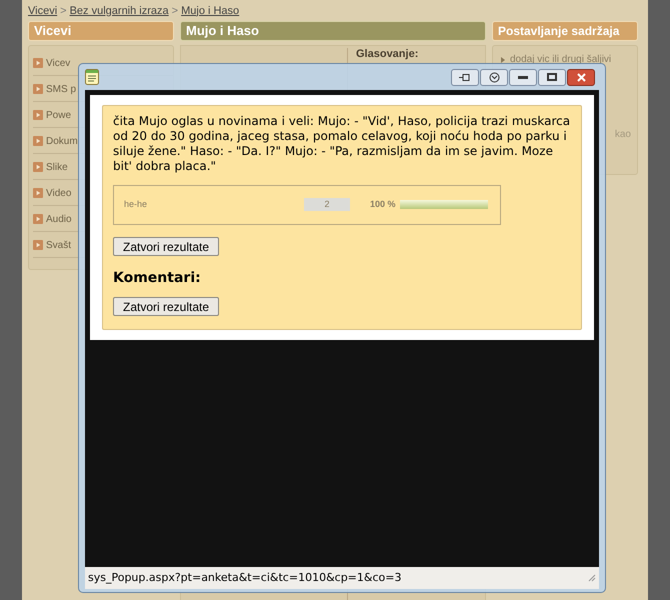 The image size is (670, 600). I want to click on menu-item: Svašt, so click(59, 245).